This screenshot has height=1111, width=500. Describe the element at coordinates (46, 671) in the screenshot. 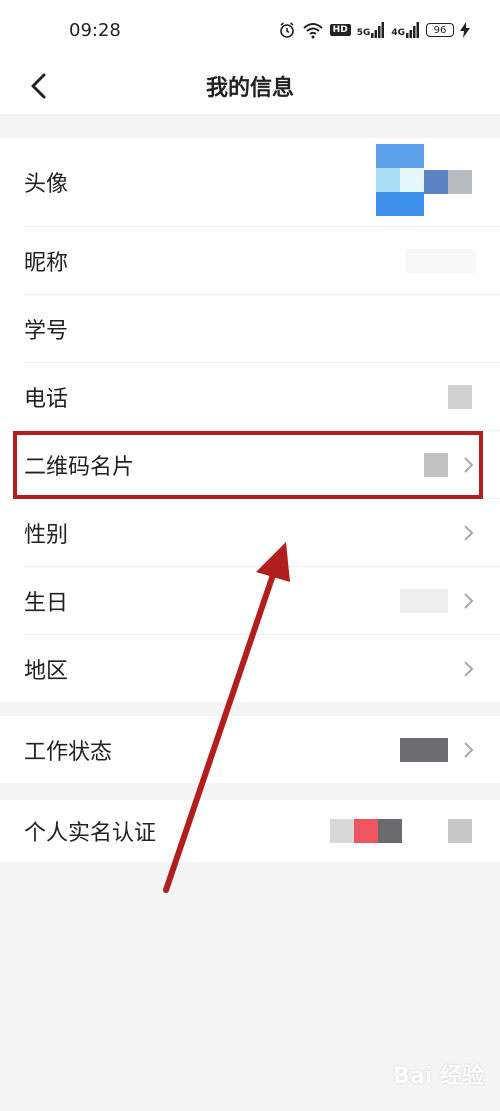

I see `row-label-region: 地区` at that location.